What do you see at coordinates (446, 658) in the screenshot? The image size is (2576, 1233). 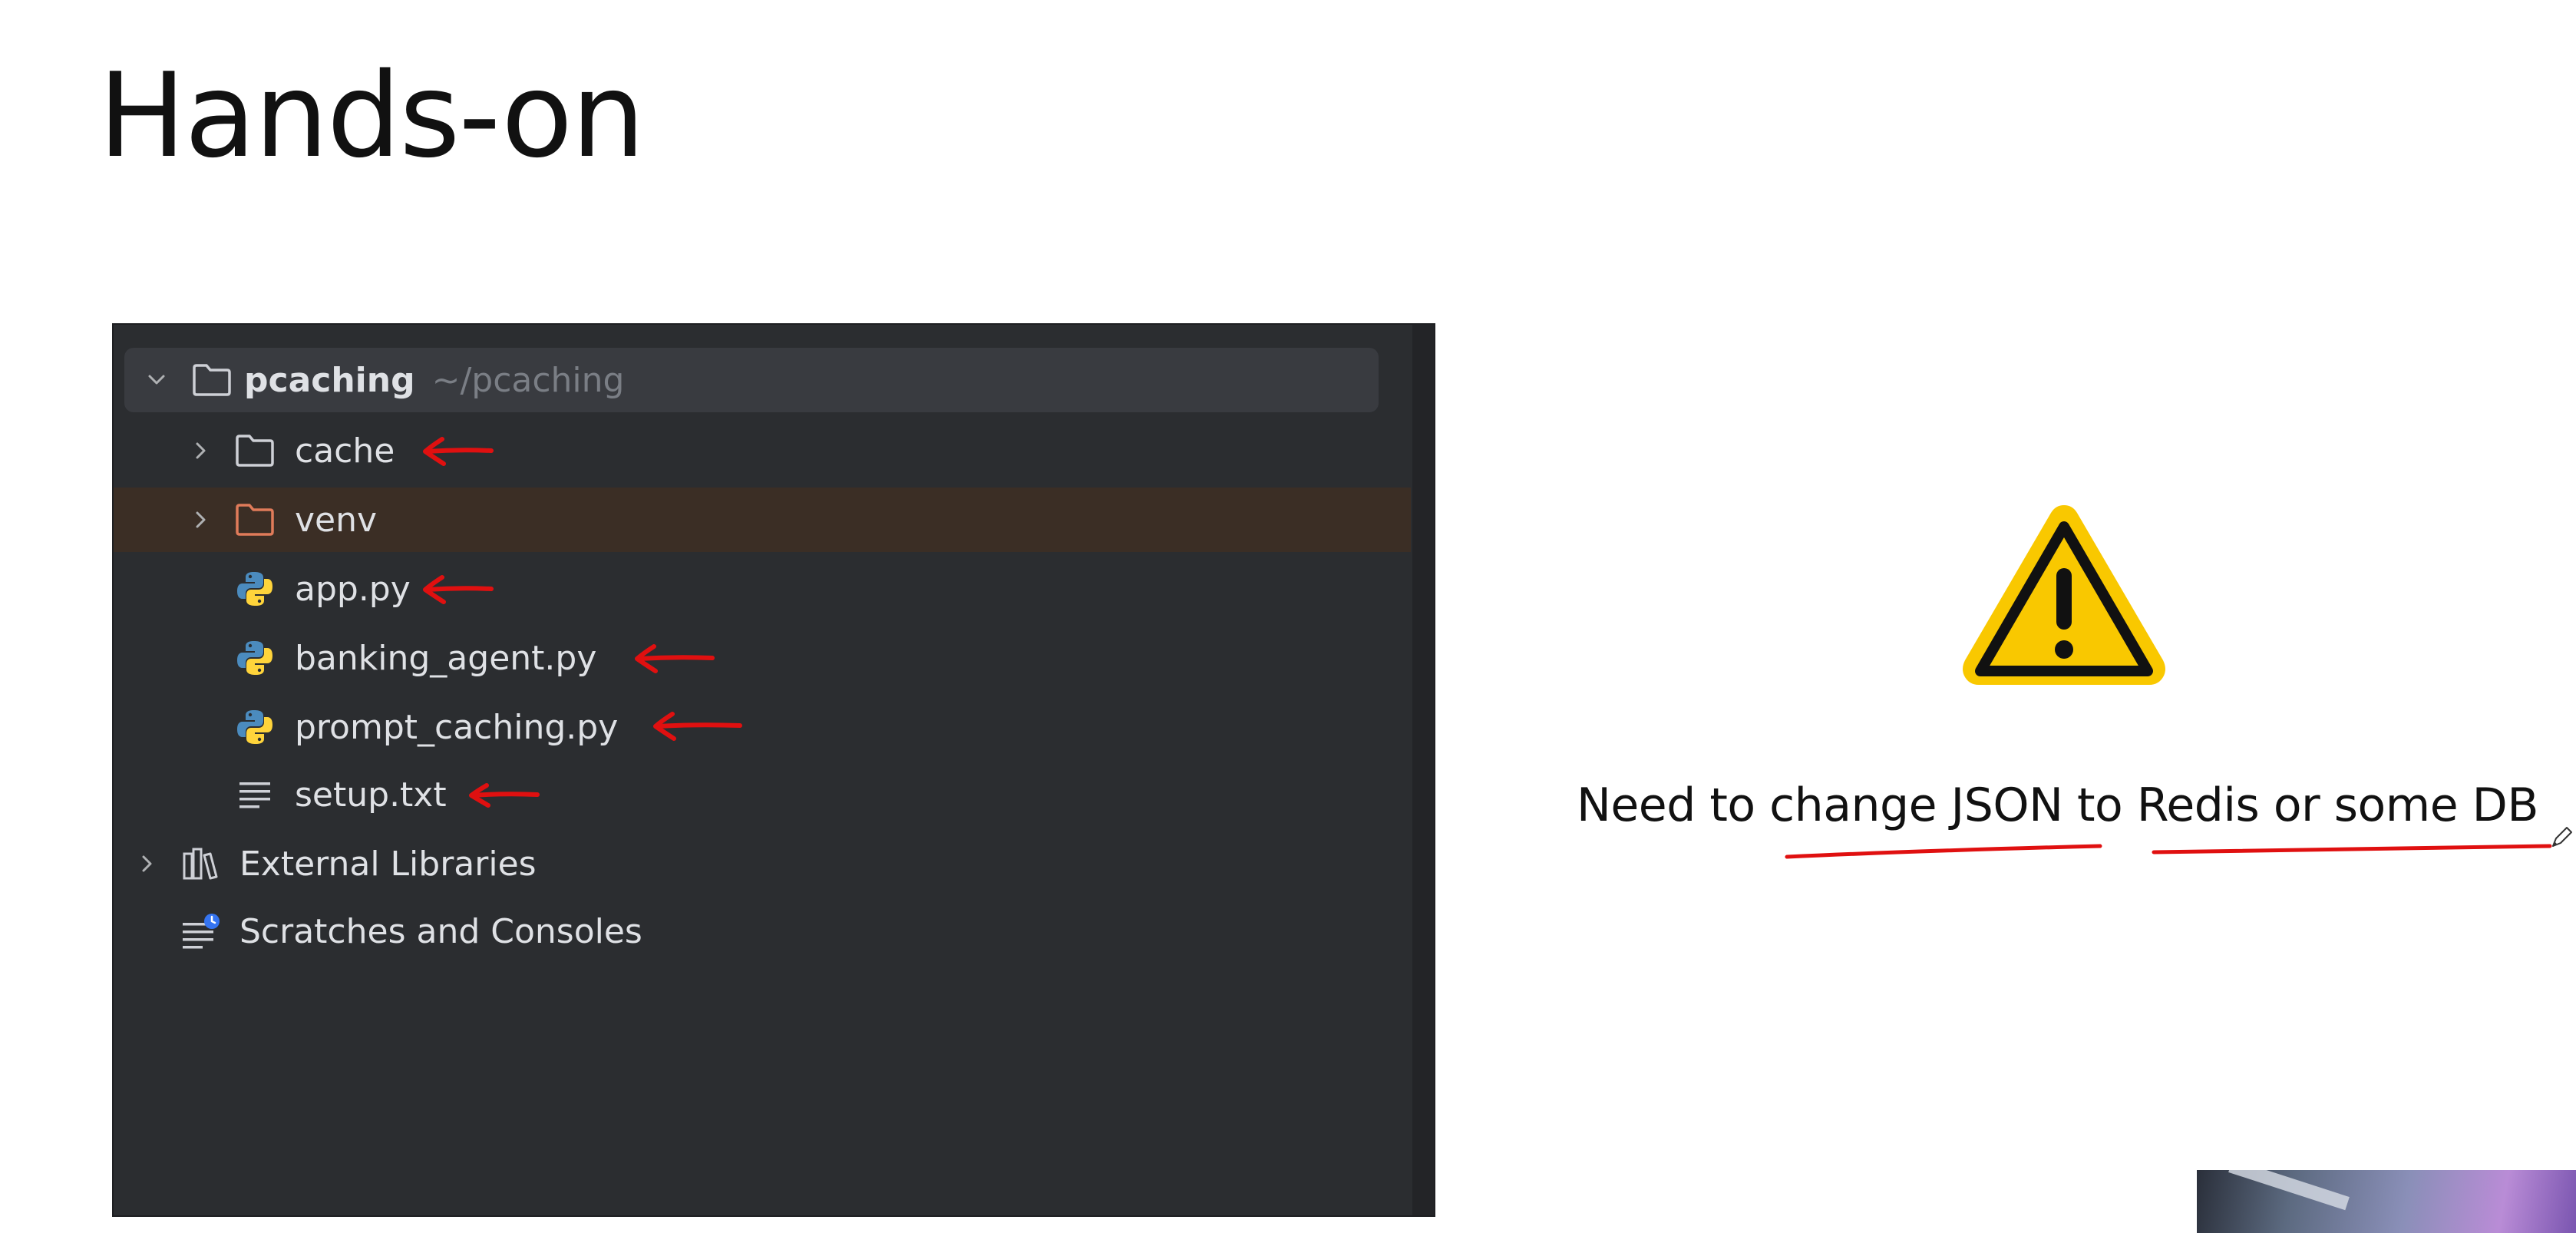 I see `tree-item-label: banking_agent.py` at bounding box center [446, 658].